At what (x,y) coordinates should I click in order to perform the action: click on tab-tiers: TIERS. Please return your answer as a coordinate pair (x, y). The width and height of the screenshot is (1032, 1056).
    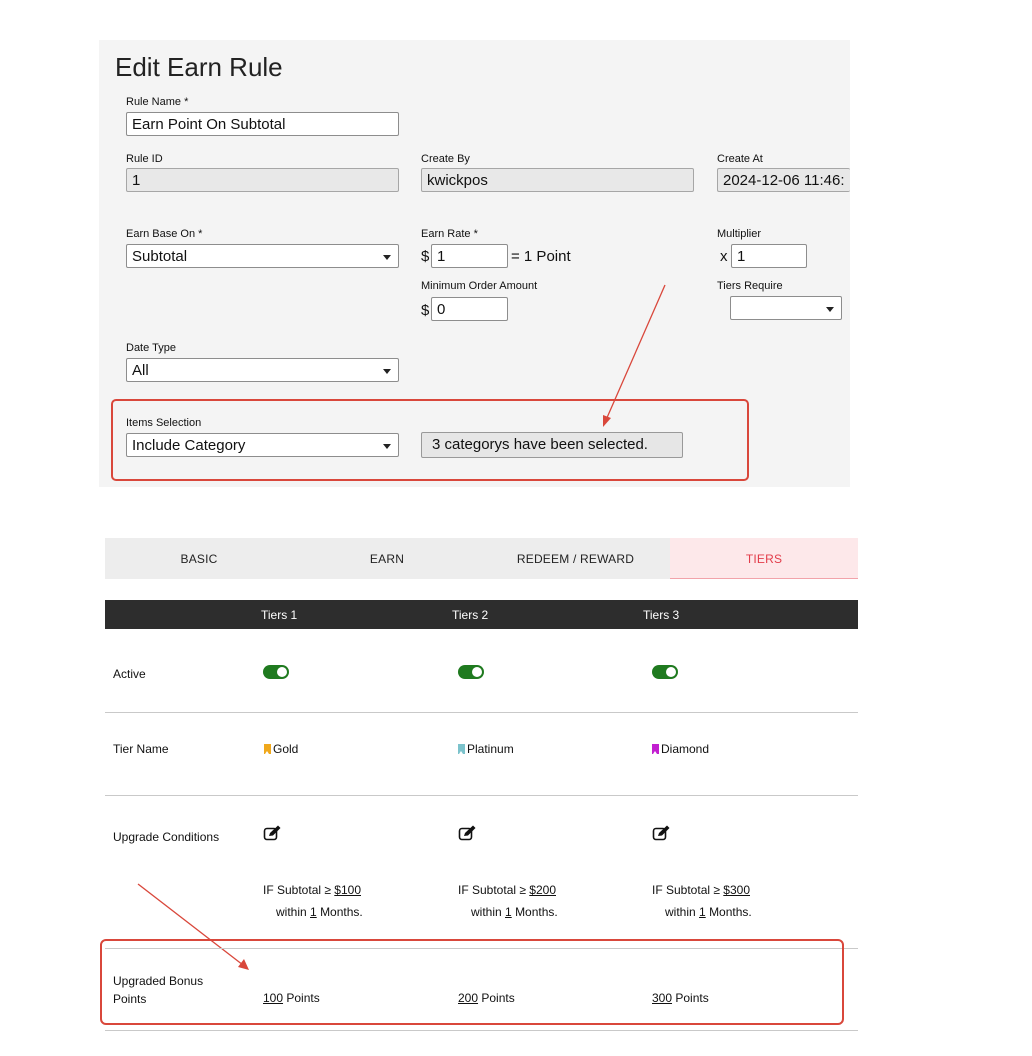
    Looking at the image, I should click on (764, 558).